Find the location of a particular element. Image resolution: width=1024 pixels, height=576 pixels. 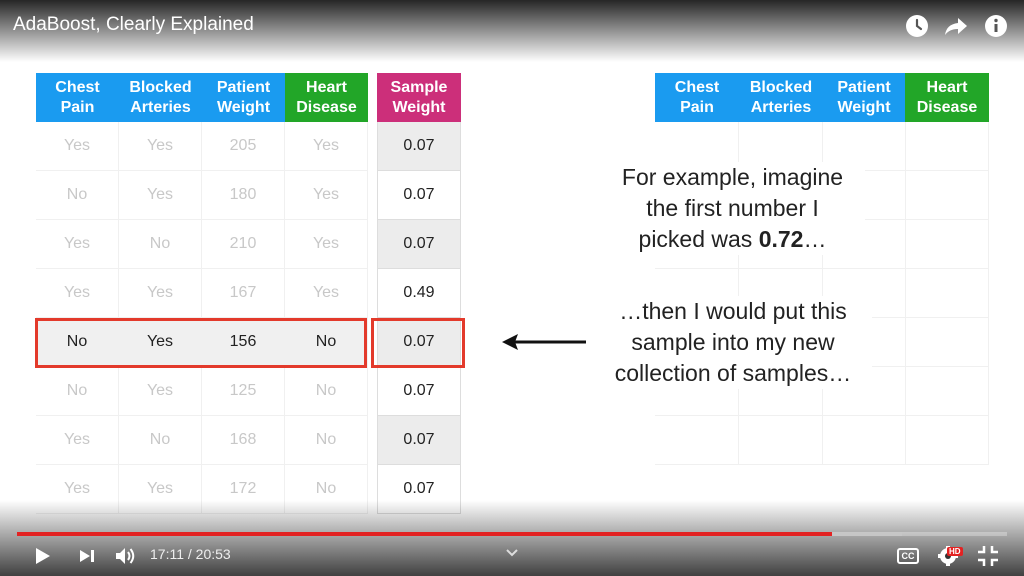

right-header-2: Patient Weight is located at coordinates (864, 97).